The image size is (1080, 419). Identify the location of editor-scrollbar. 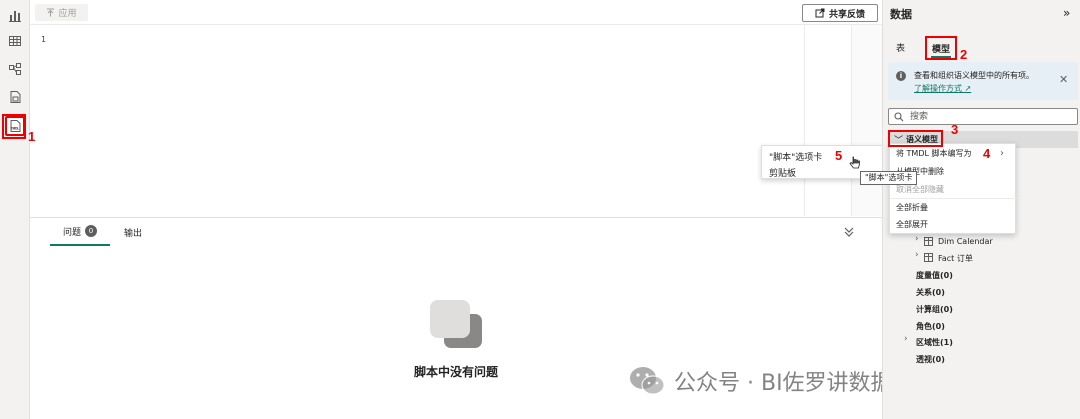
(867, 120).